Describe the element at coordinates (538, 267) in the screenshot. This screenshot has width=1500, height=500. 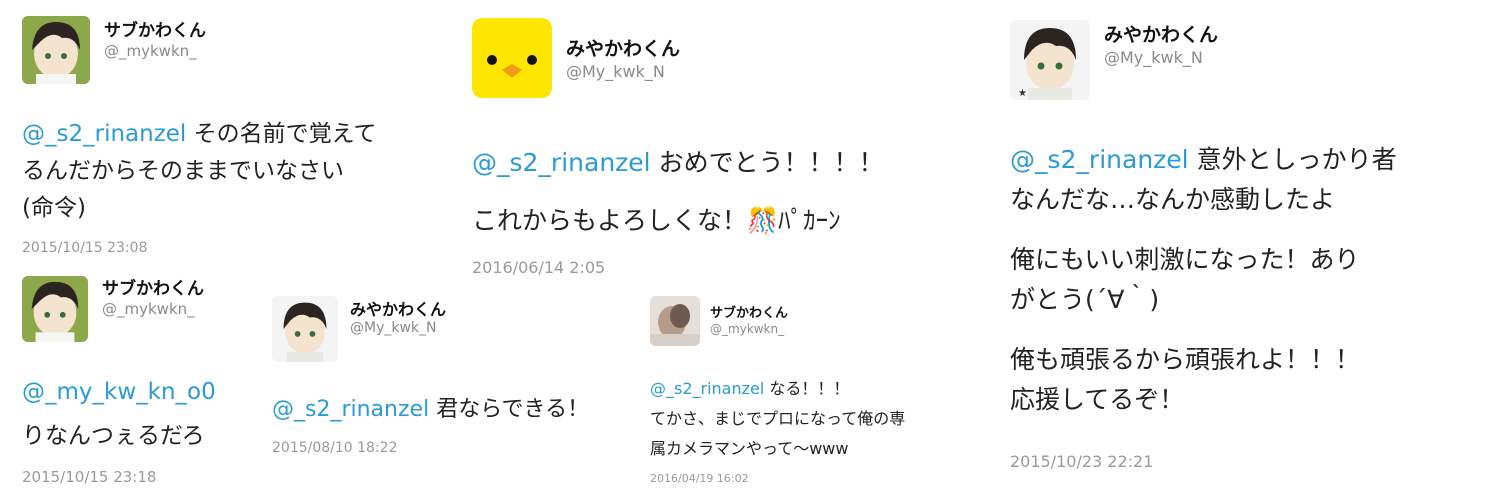
I see `tweet-timestamp: 2016/06/14 2:05` at that location.